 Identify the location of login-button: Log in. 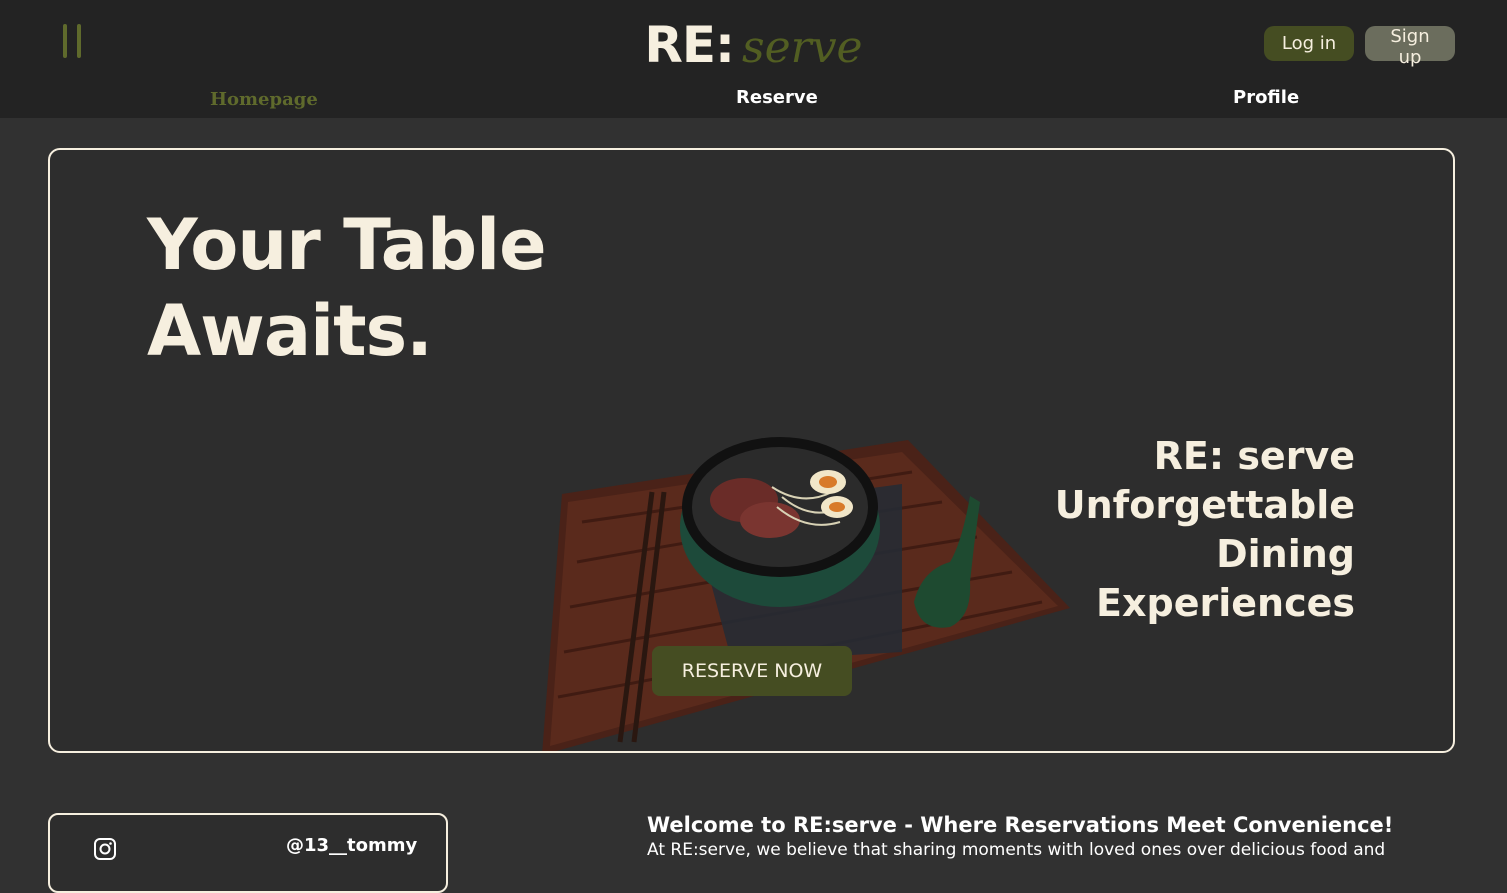
(1309, 43).